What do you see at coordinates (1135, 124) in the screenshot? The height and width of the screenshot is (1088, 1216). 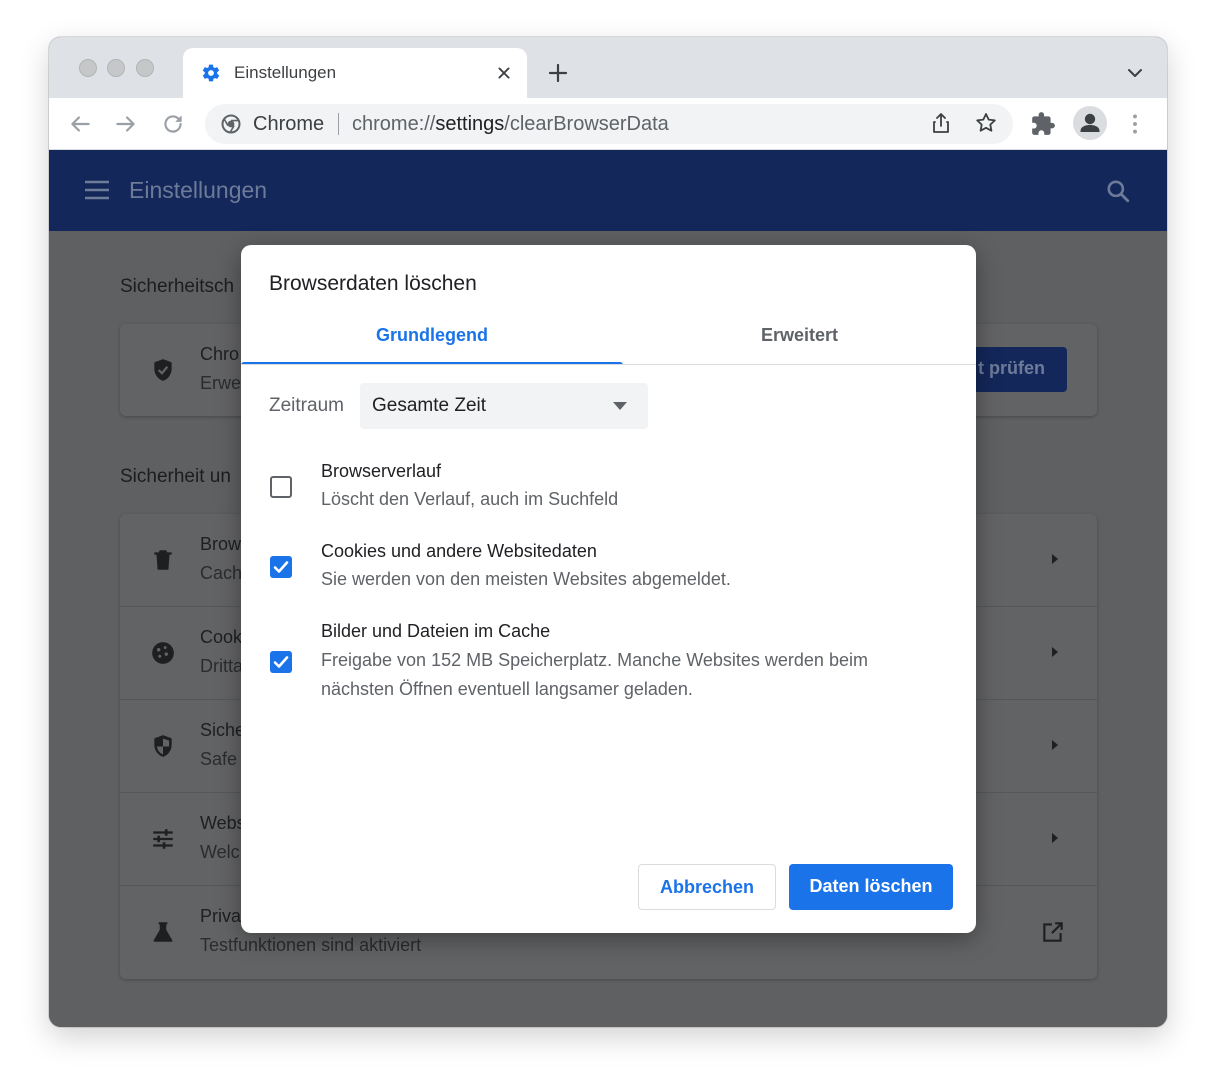 I see `more-vert-icon` at bounding box center [1135, 124].